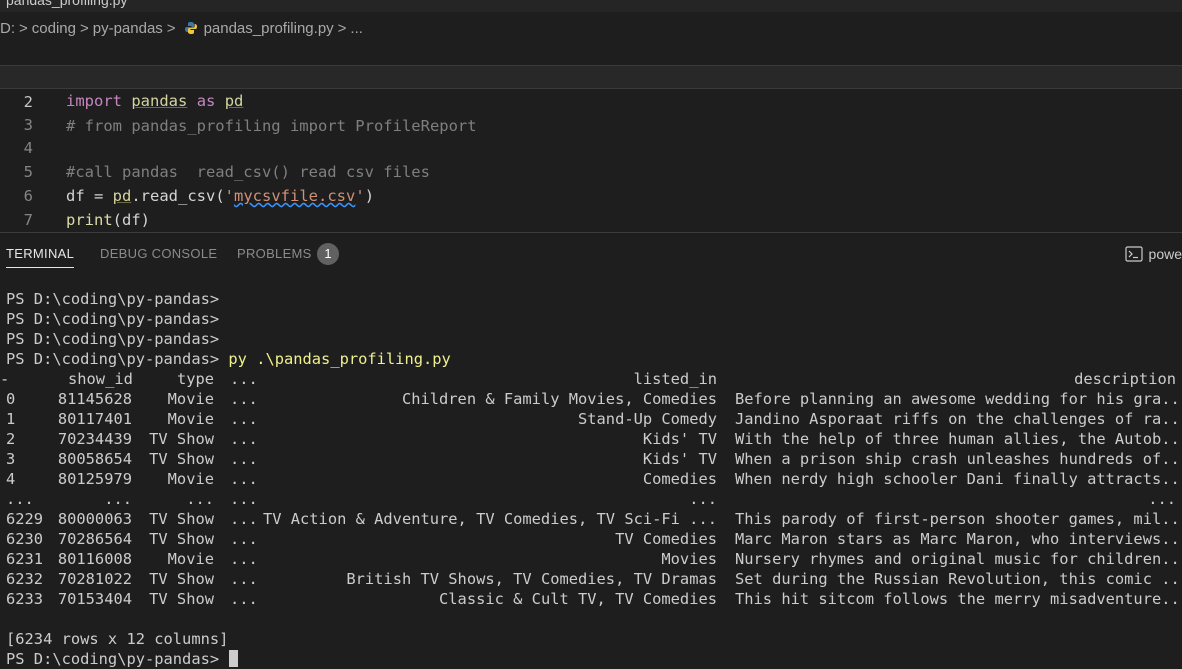  What do you see at coordinates (591, 6) in the screenshot?
I see `editor-tab-strip: pandas_profiling.py` at bounding box center [591, 6].